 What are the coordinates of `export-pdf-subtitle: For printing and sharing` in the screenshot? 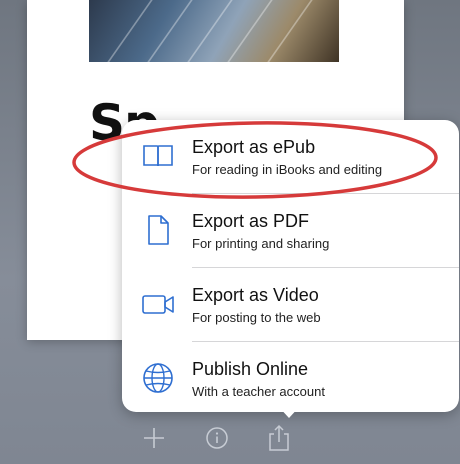 It's located at (261, 243).